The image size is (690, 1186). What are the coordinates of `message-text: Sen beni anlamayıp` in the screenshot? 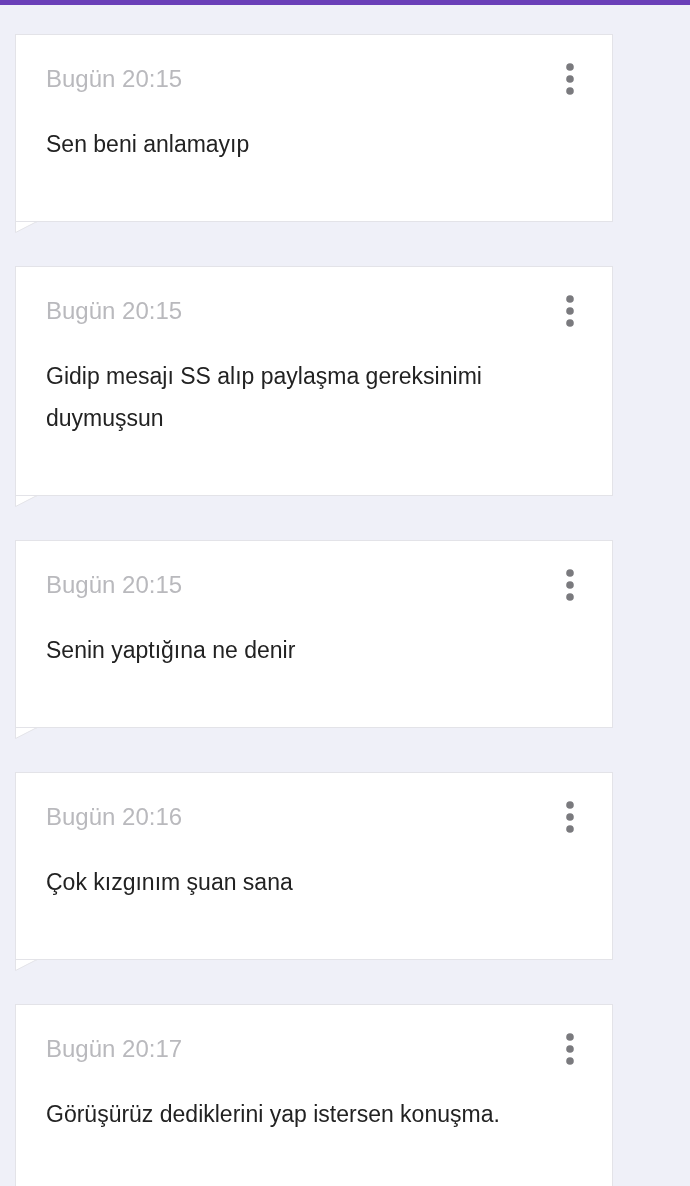 It's located at (148, 144).